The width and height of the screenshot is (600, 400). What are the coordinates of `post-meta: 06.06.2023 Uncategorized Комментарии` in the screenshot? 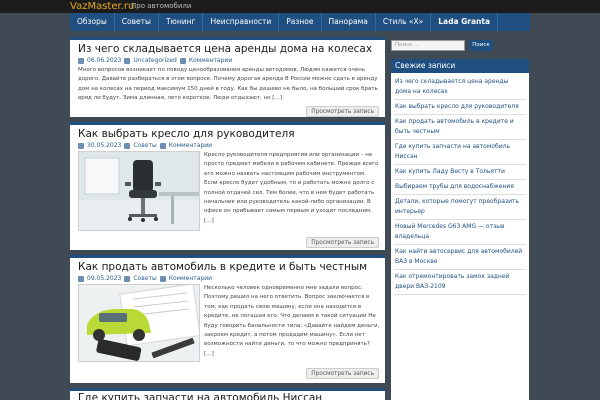 It's located at (155, 60).